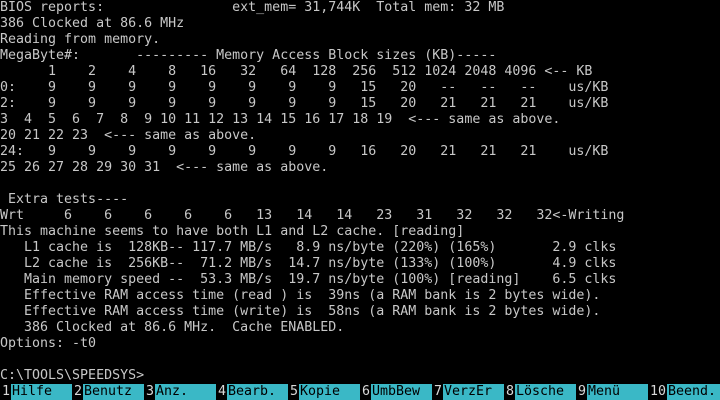 Image resolution: width=720 pixels, height=400 pixels. I want to click on table-row: 20 21 22 23 <--- same as above., so click(128, 135).